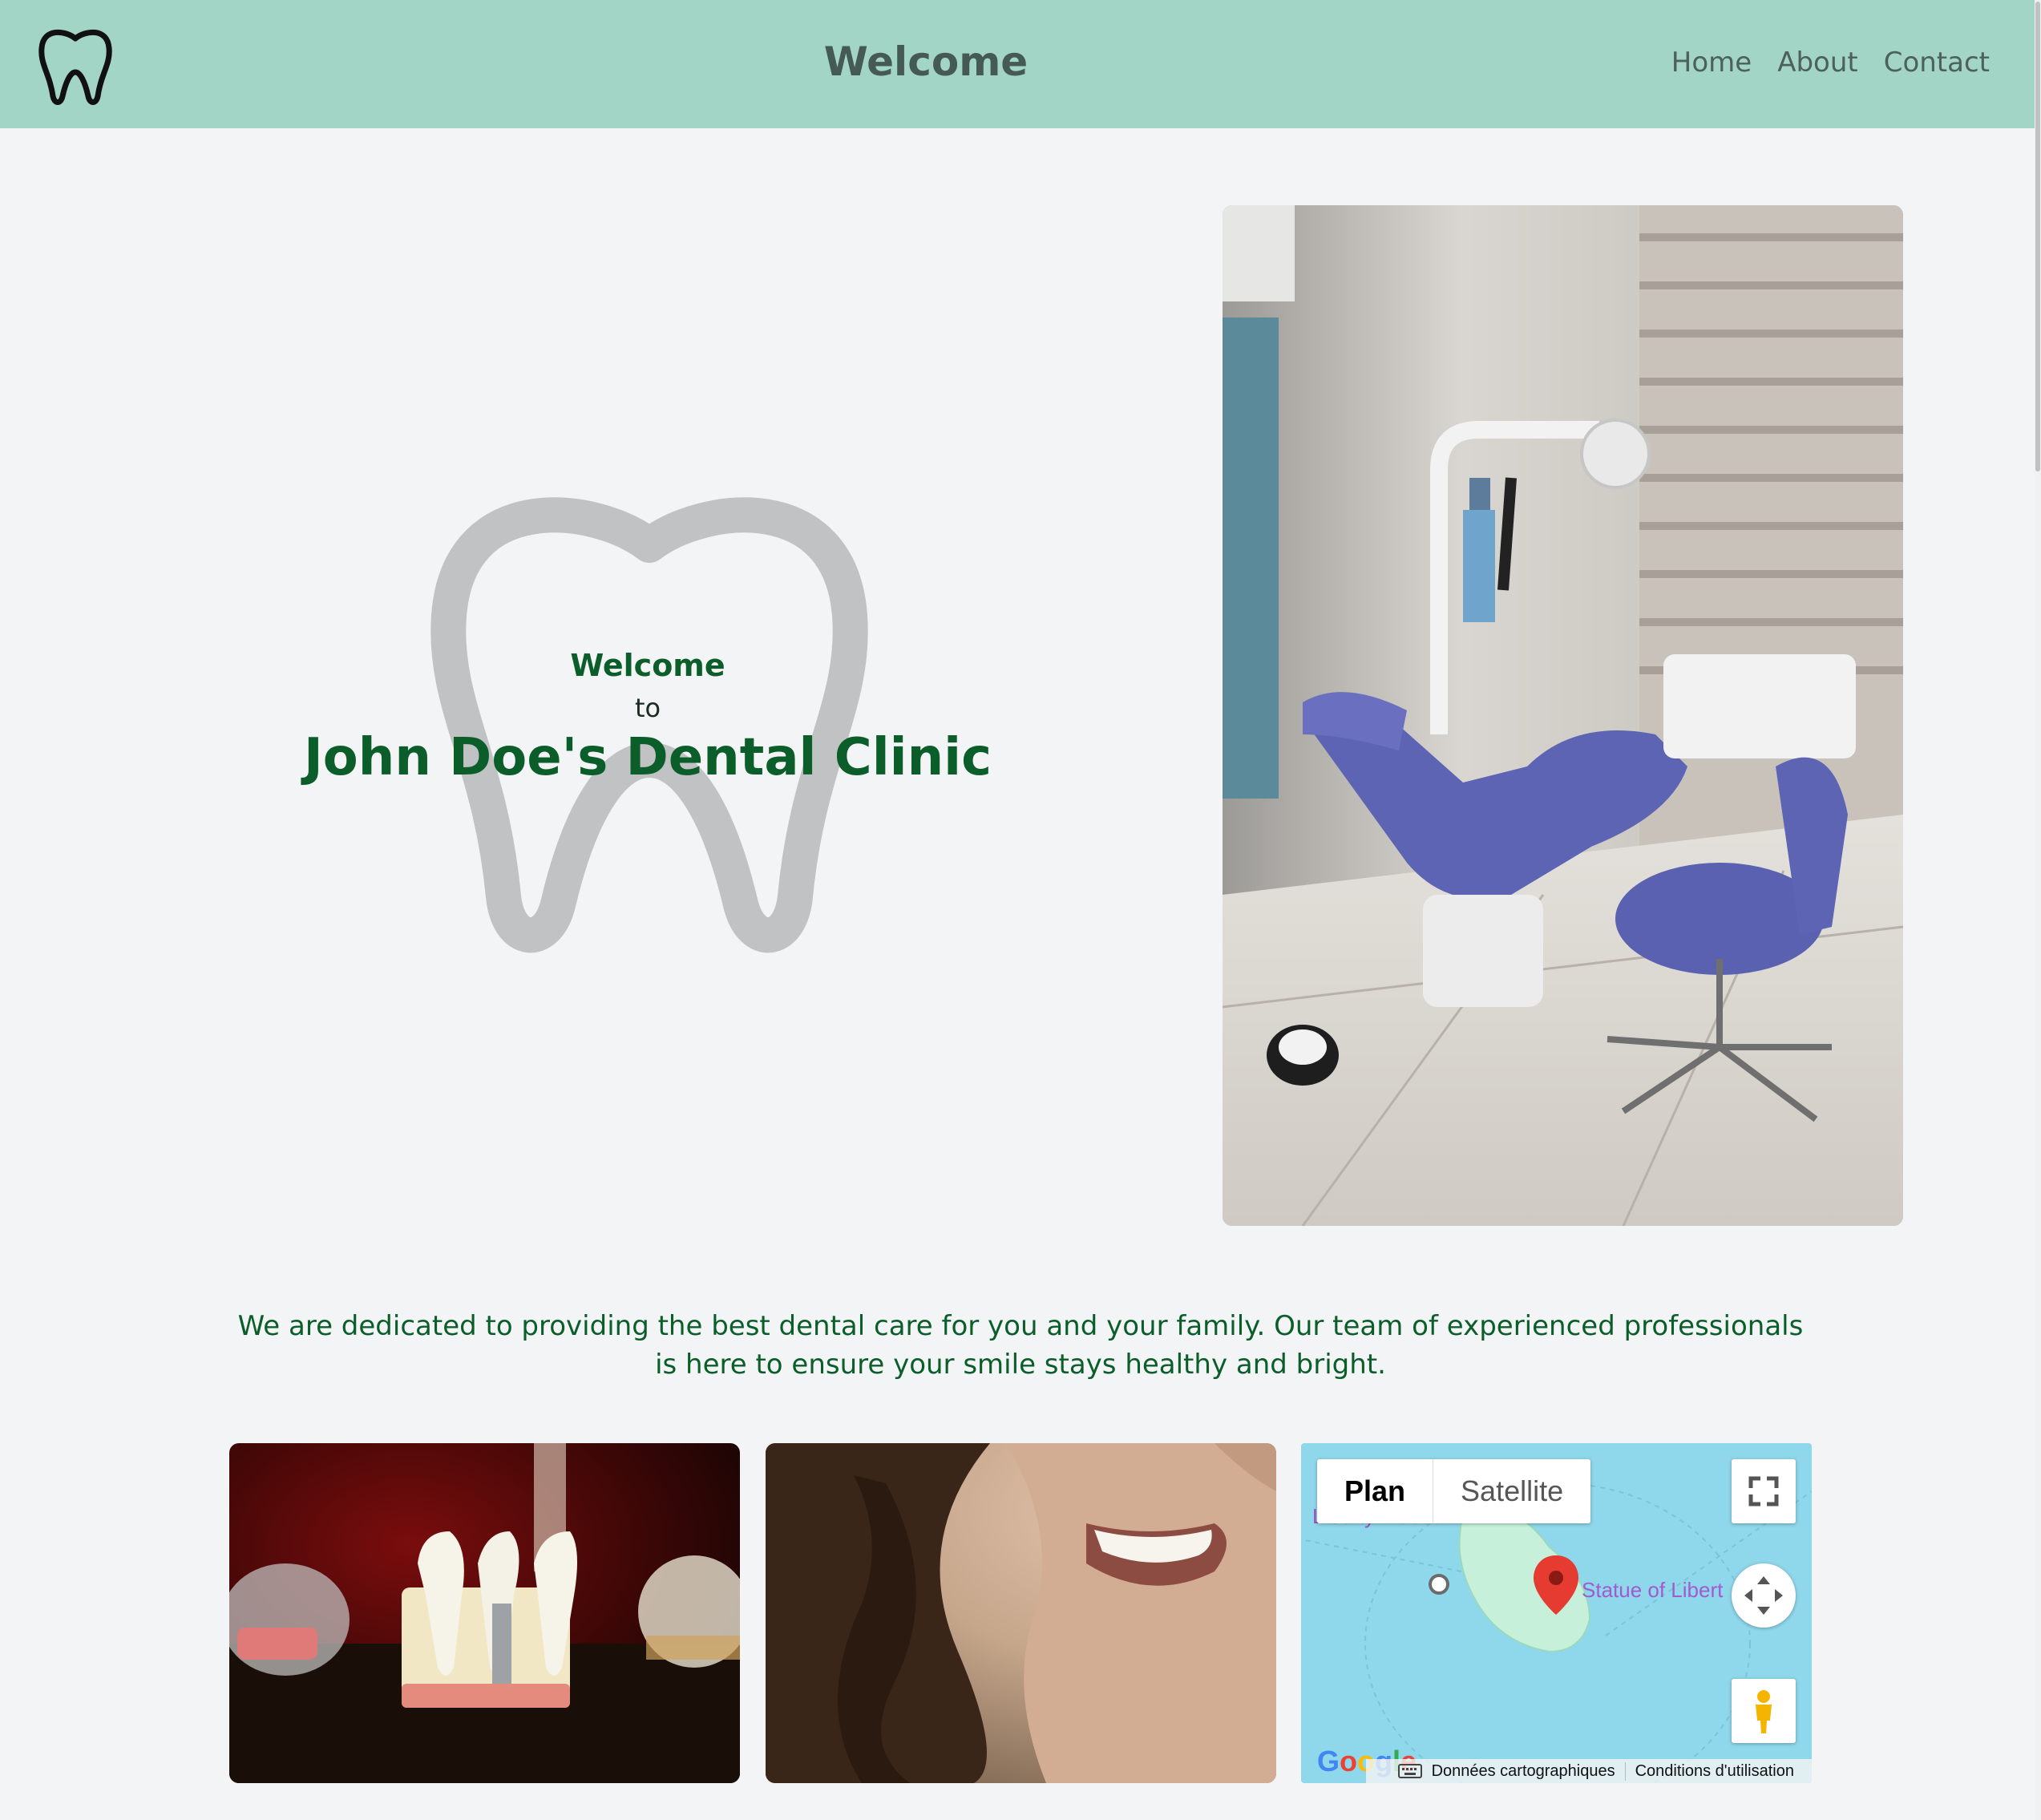 The height and width of the screenshot is (1820, 2041). I want to click on main-nav: Home About Contact, so click(1830, 63).